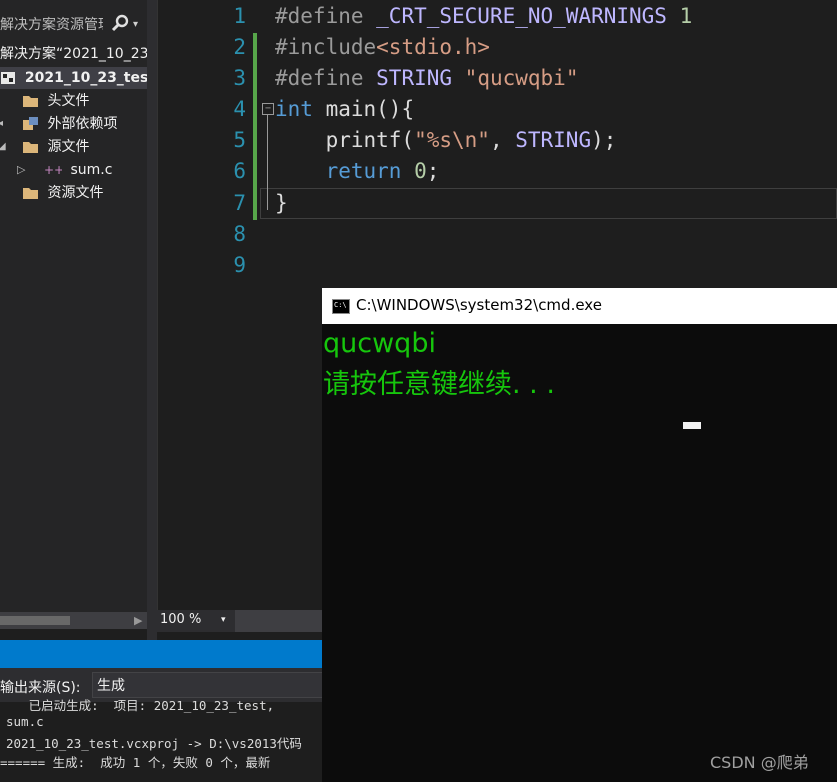 This screenshot has width=837, height=782. What do you see at coordinates (21, 170) in the screenshot?
I see `chevron-right-icon: ▷` at bounding box center [21, 170].